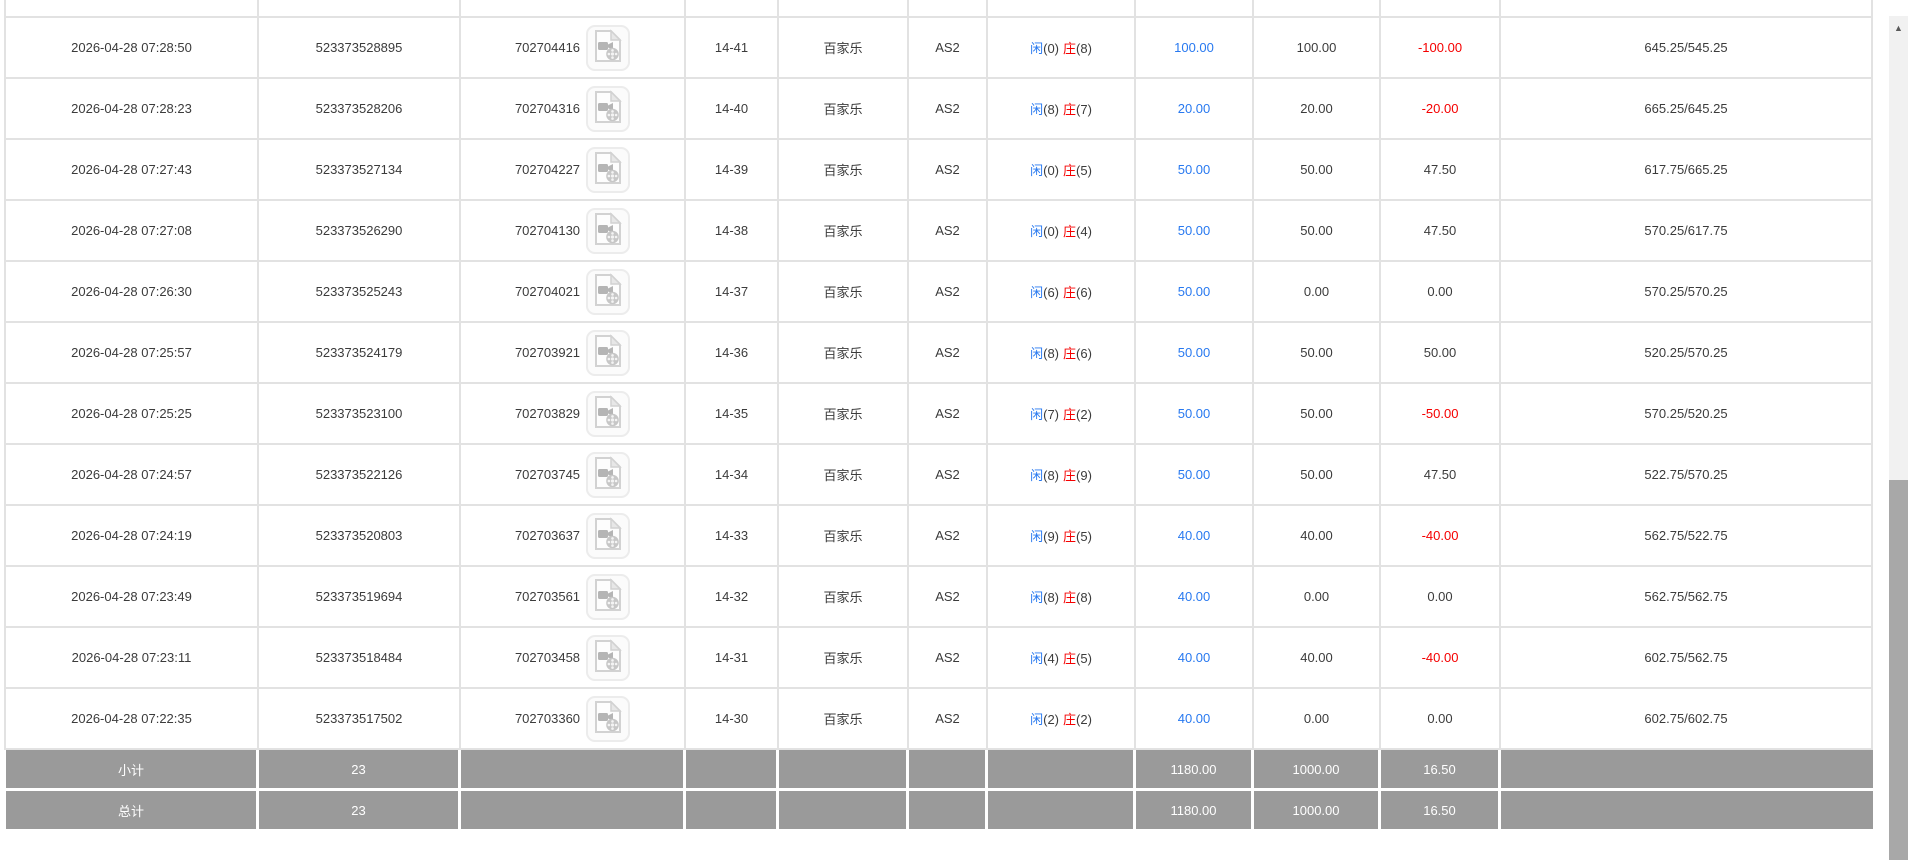 This screenshot has width=1908, height=860. I want to click on result-player-points: (8), so click(1051, 597).